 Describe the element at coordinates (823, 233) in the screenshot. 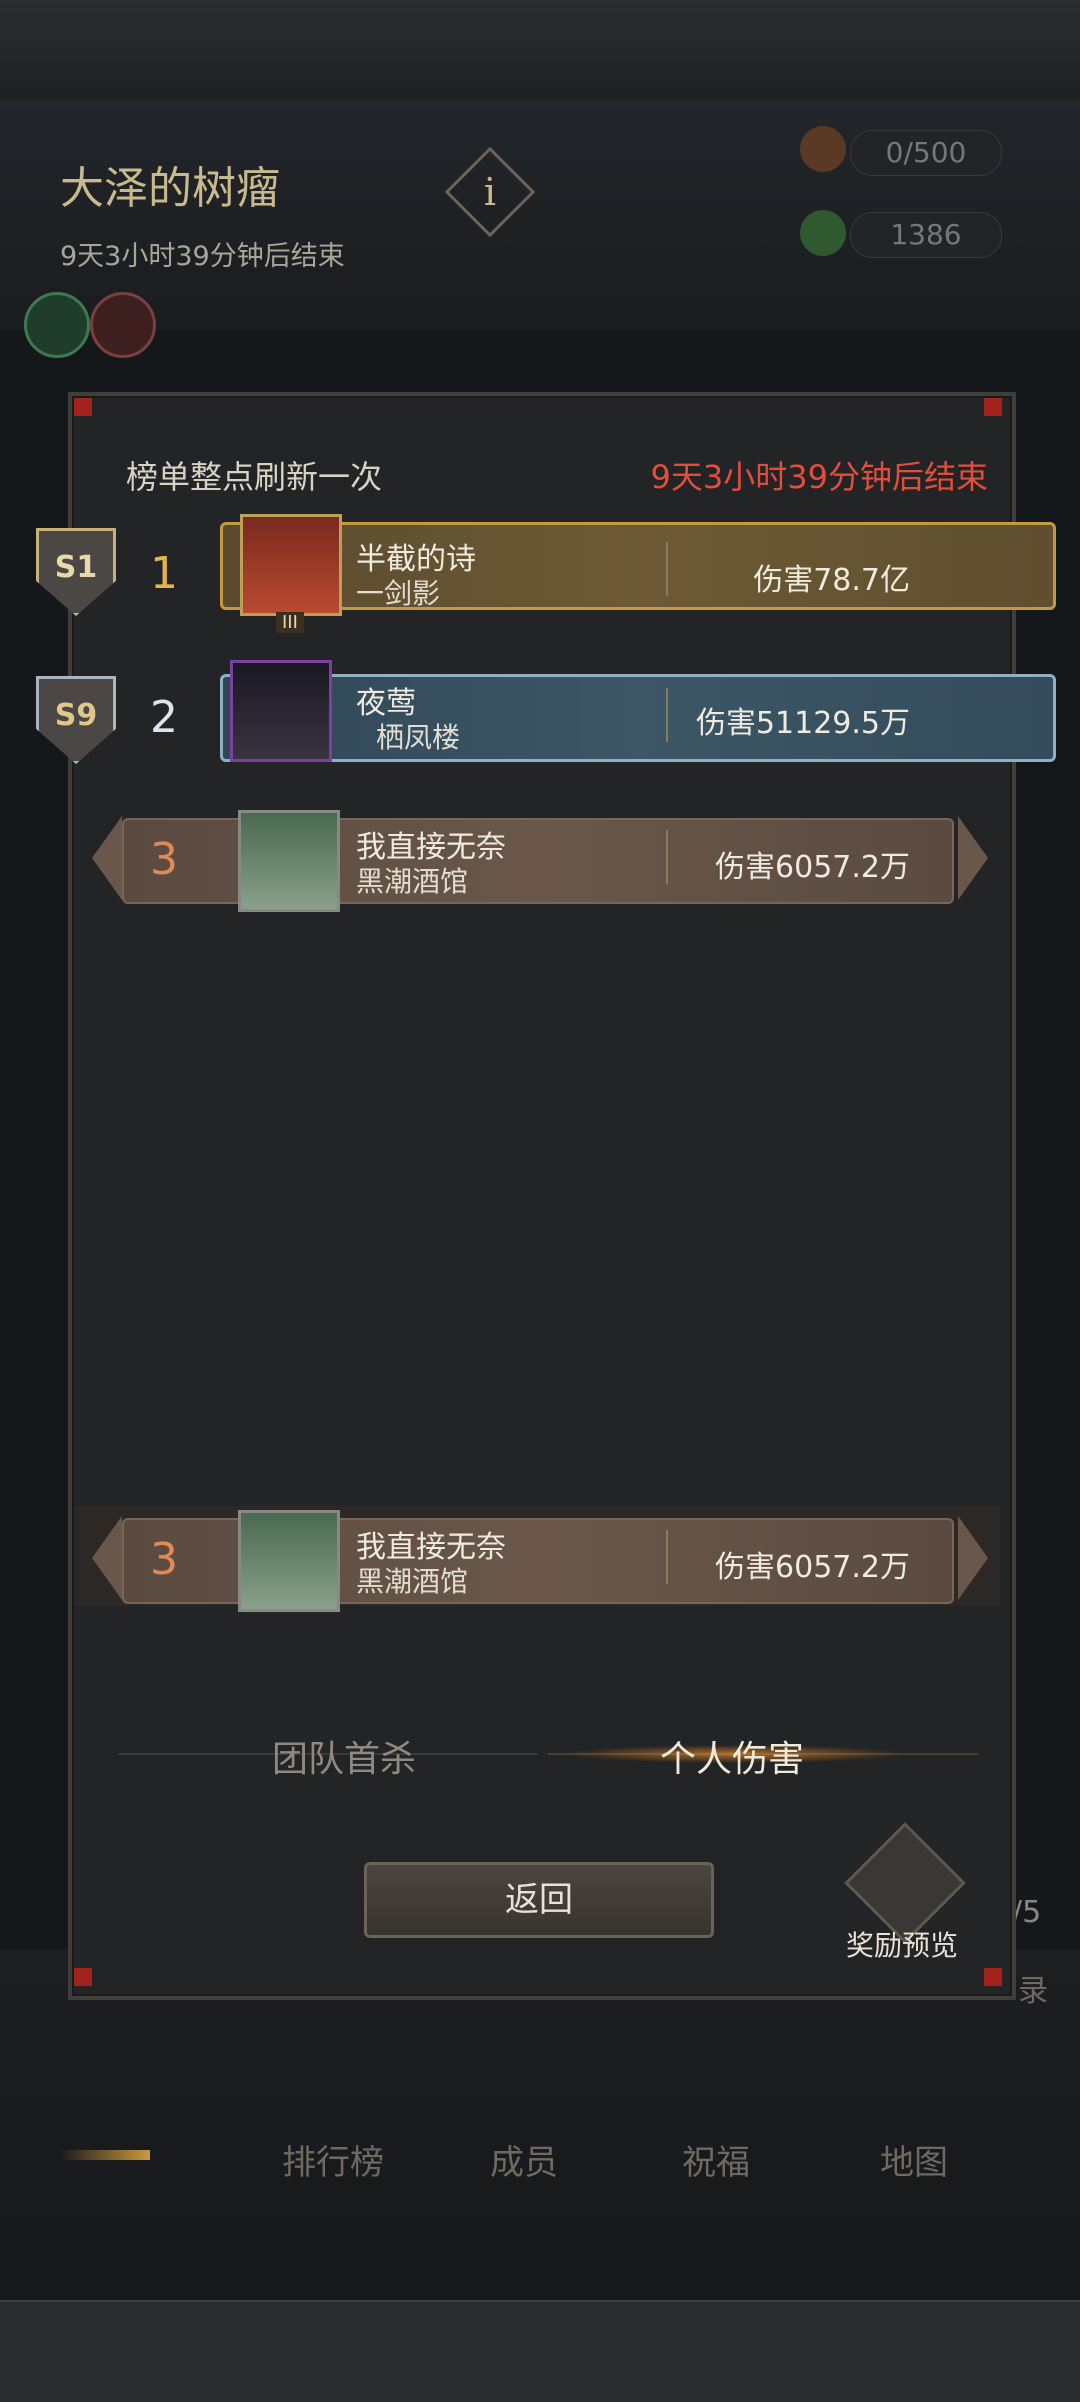

I see `leaf-icon` at that location.